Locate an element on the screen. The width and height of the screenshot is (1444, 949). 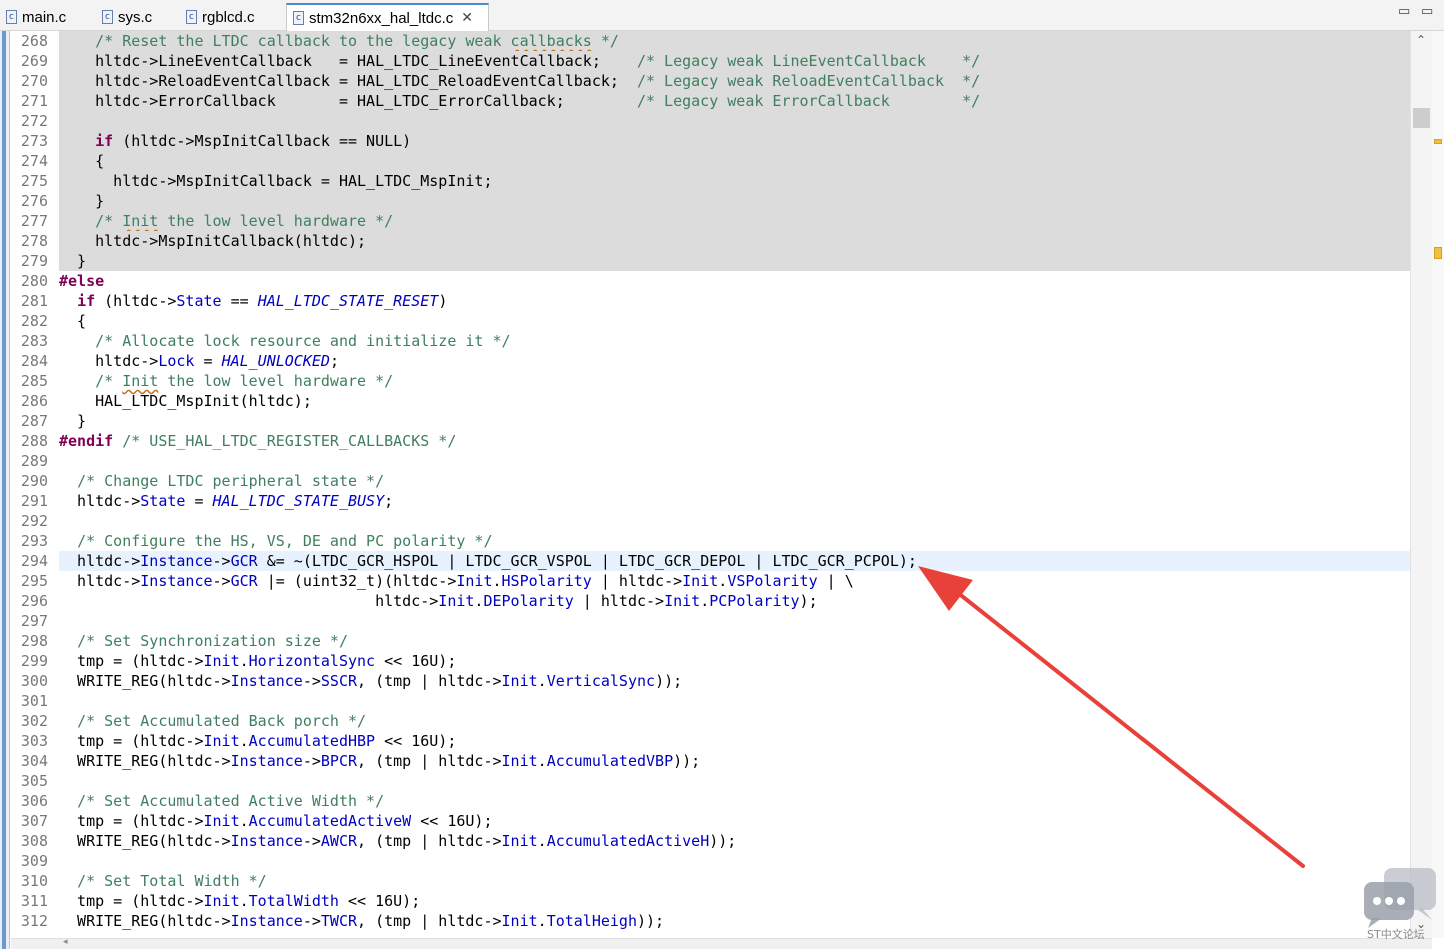
maximize-icon: ▭ is located at coordinates (1427, 11).